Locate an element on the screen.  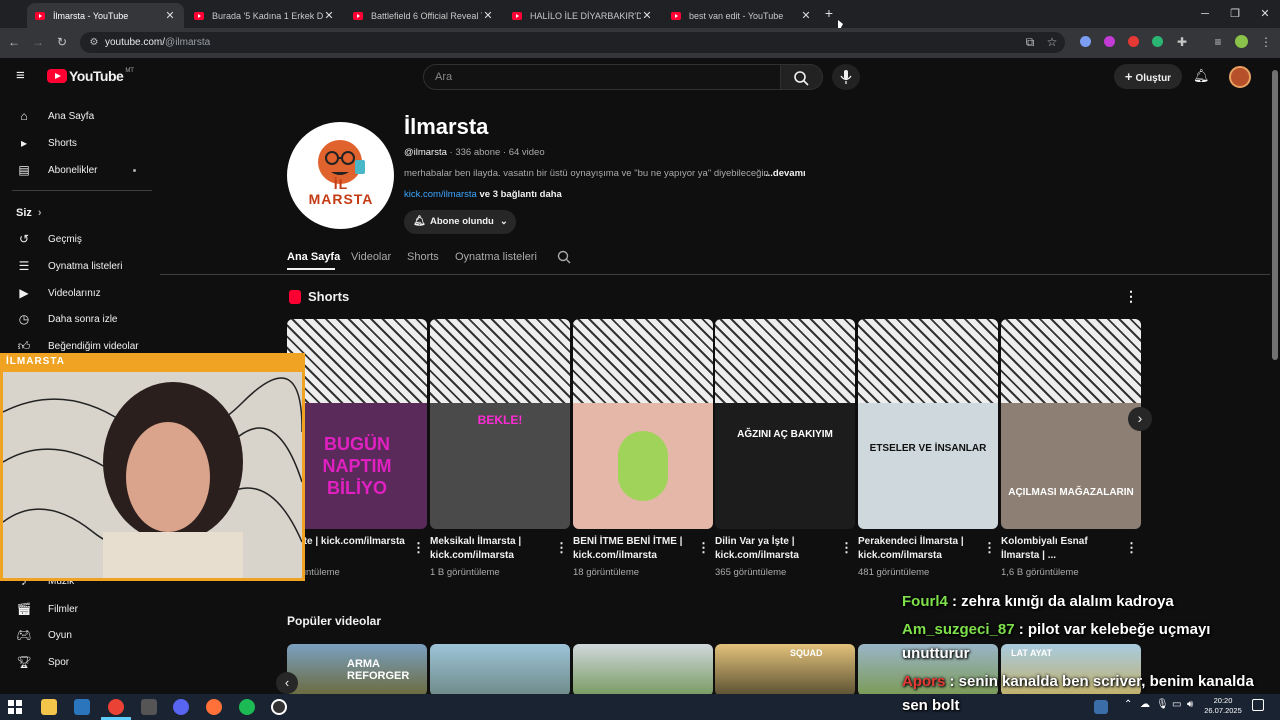
shelf-menu-icon: ⋮ is located at coordinates (1131, 296).